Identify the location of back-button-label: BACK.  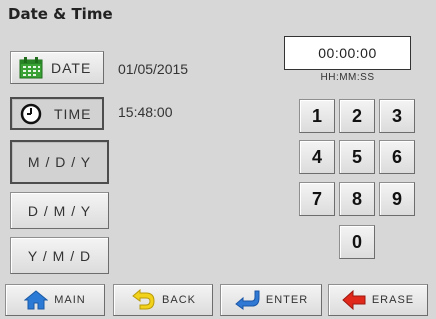
(179, 300).